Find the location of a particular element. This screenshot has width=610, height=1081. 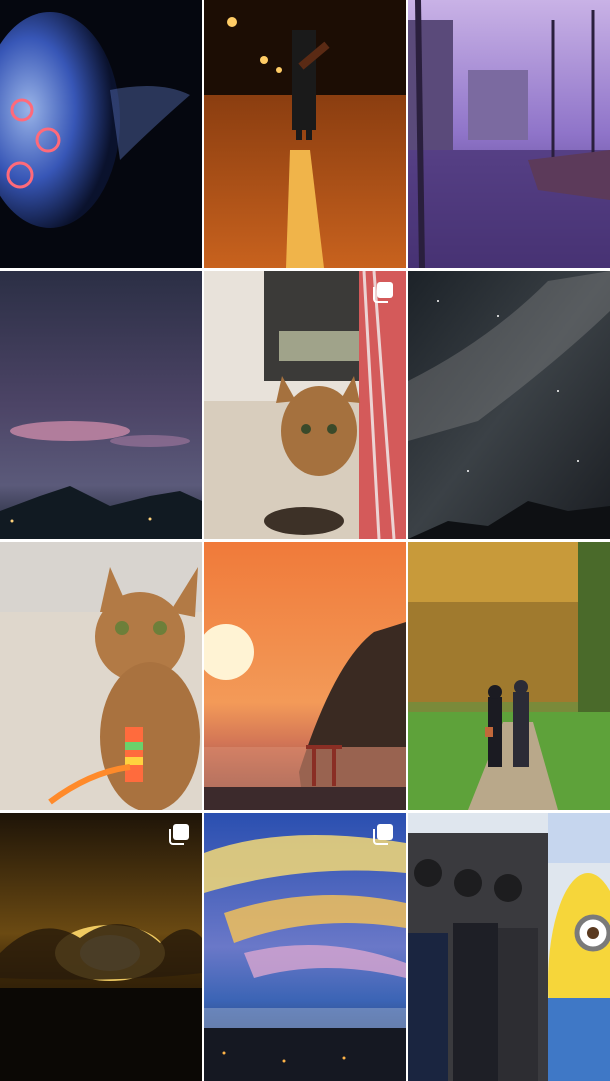

crowd-minion-photo is located at coordinates (509, 947).